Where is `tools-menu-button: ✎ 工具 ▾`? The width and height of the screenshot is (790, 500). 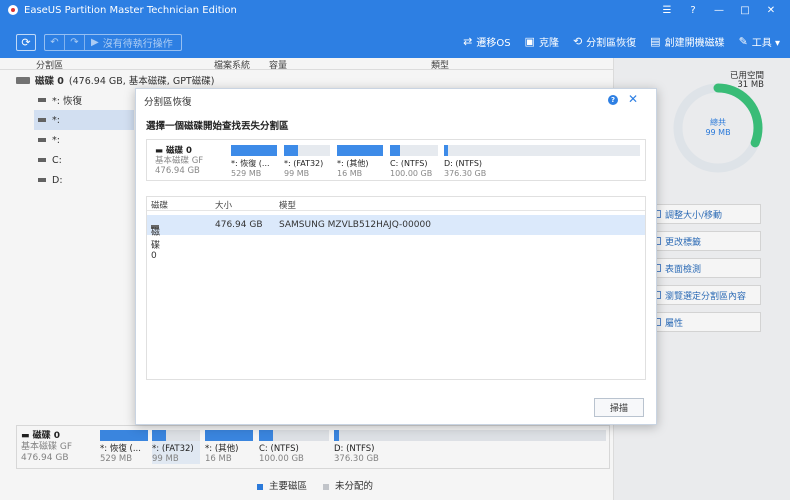 tools-menu-button: ✎ 工具 ▾ is located at coordinates (759, 41).